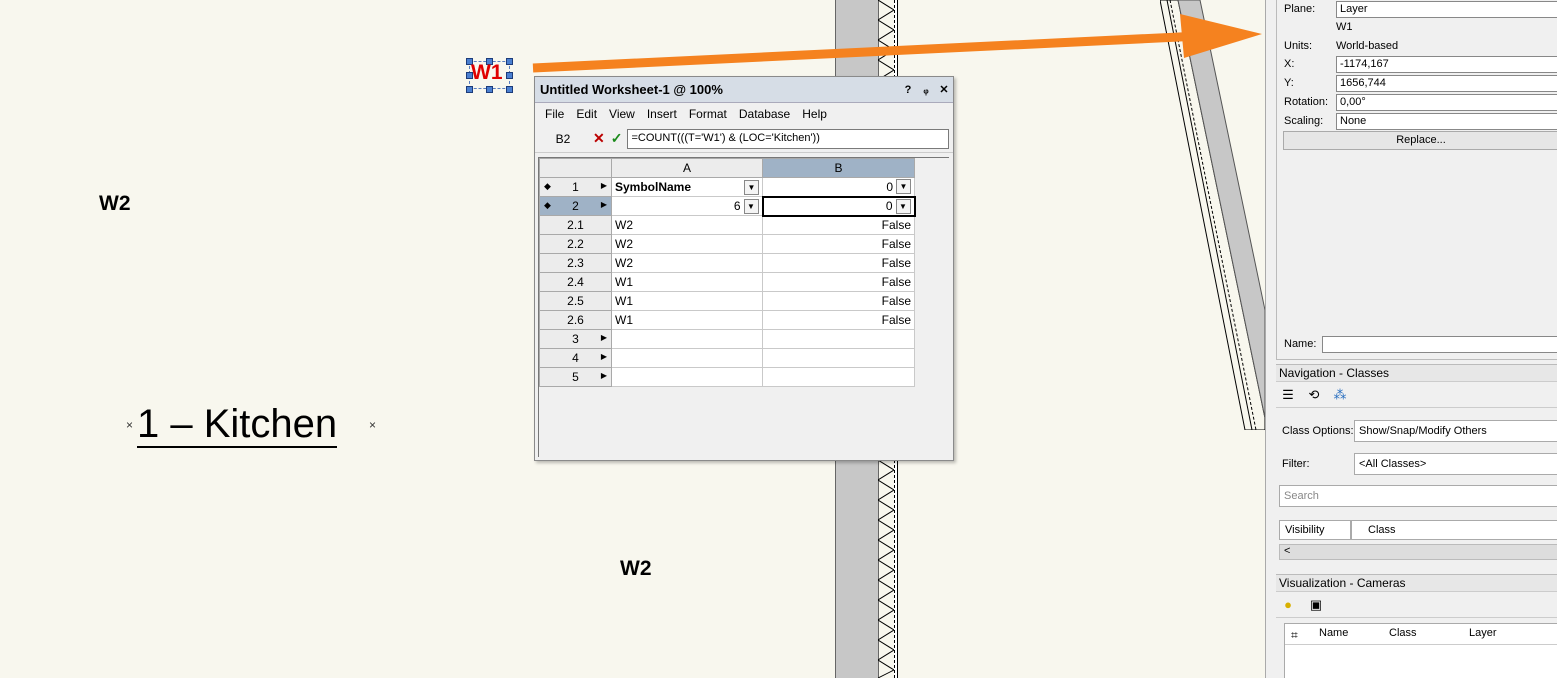 The height and width of the screenshot is (678, 1557). What do you see at coordinates (838, 168) in the screenshot?
I see `column-header-b: B` at bounding box center [838, 168].